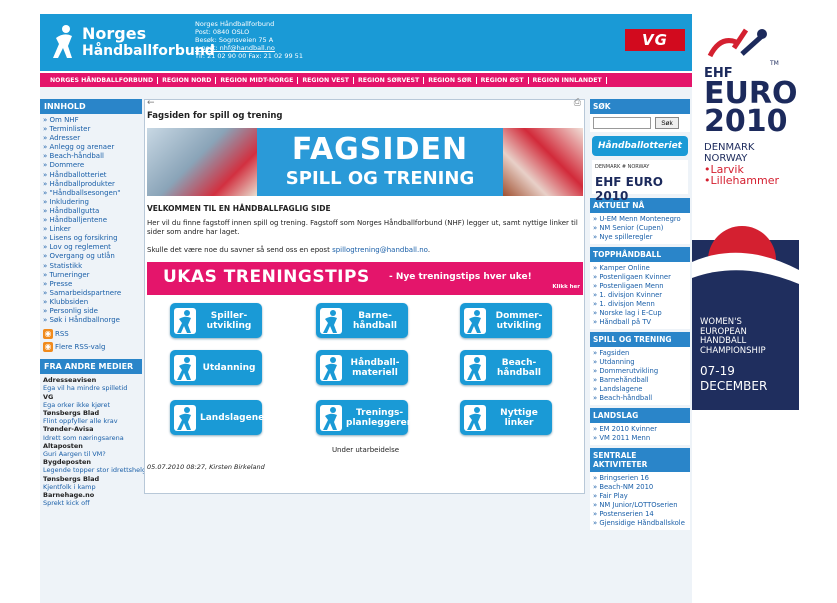  Describe the element at coordinates (503, 80) in the screenshot. I see `nav-item-ost: REGION ØST` at that location.